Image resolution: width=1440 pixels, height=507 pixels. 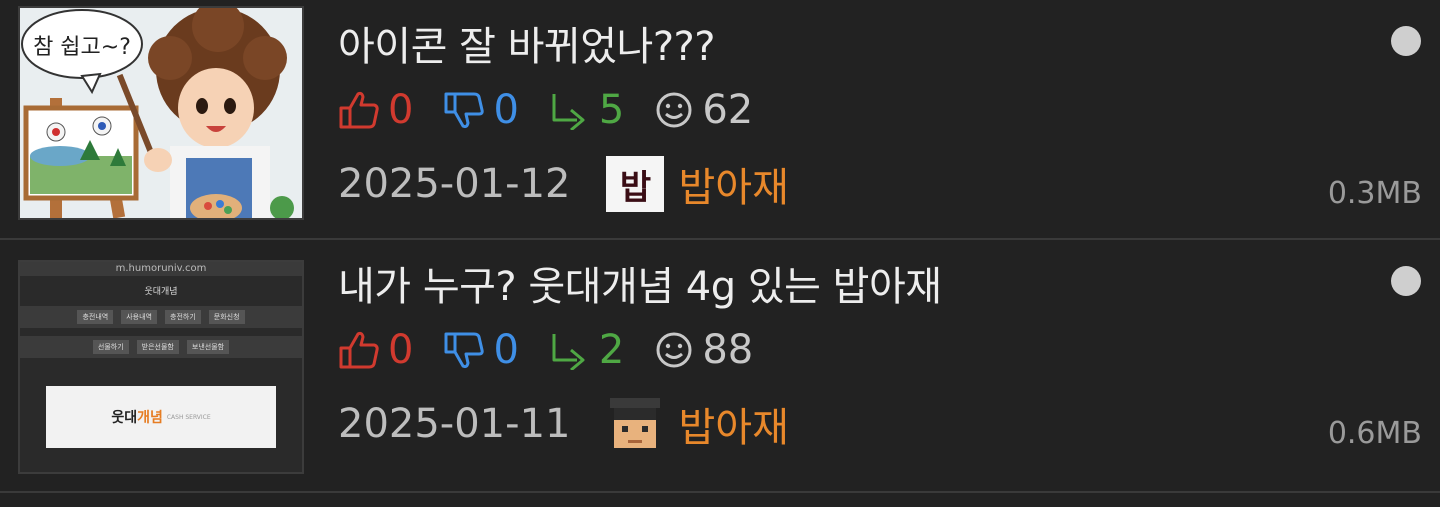 What do you see at coordinates (454, 184) in the screenshot?
I see `post-date: 2025-01-12` at bounding box center [454, 184].